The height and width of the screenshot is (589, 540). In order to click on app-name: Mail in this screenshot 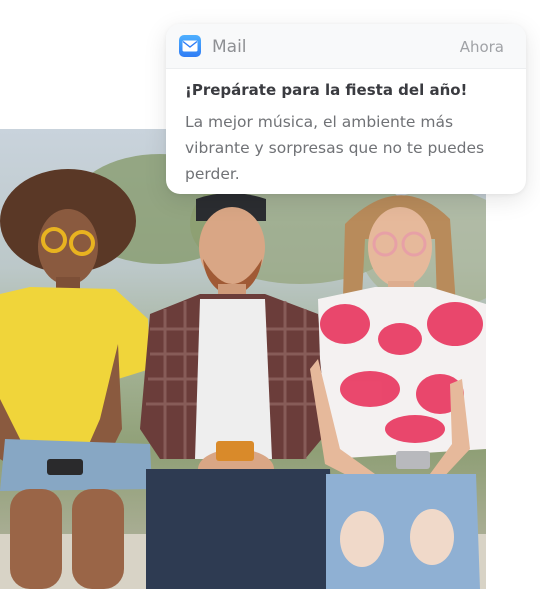, I will do `click(229, 47)`.